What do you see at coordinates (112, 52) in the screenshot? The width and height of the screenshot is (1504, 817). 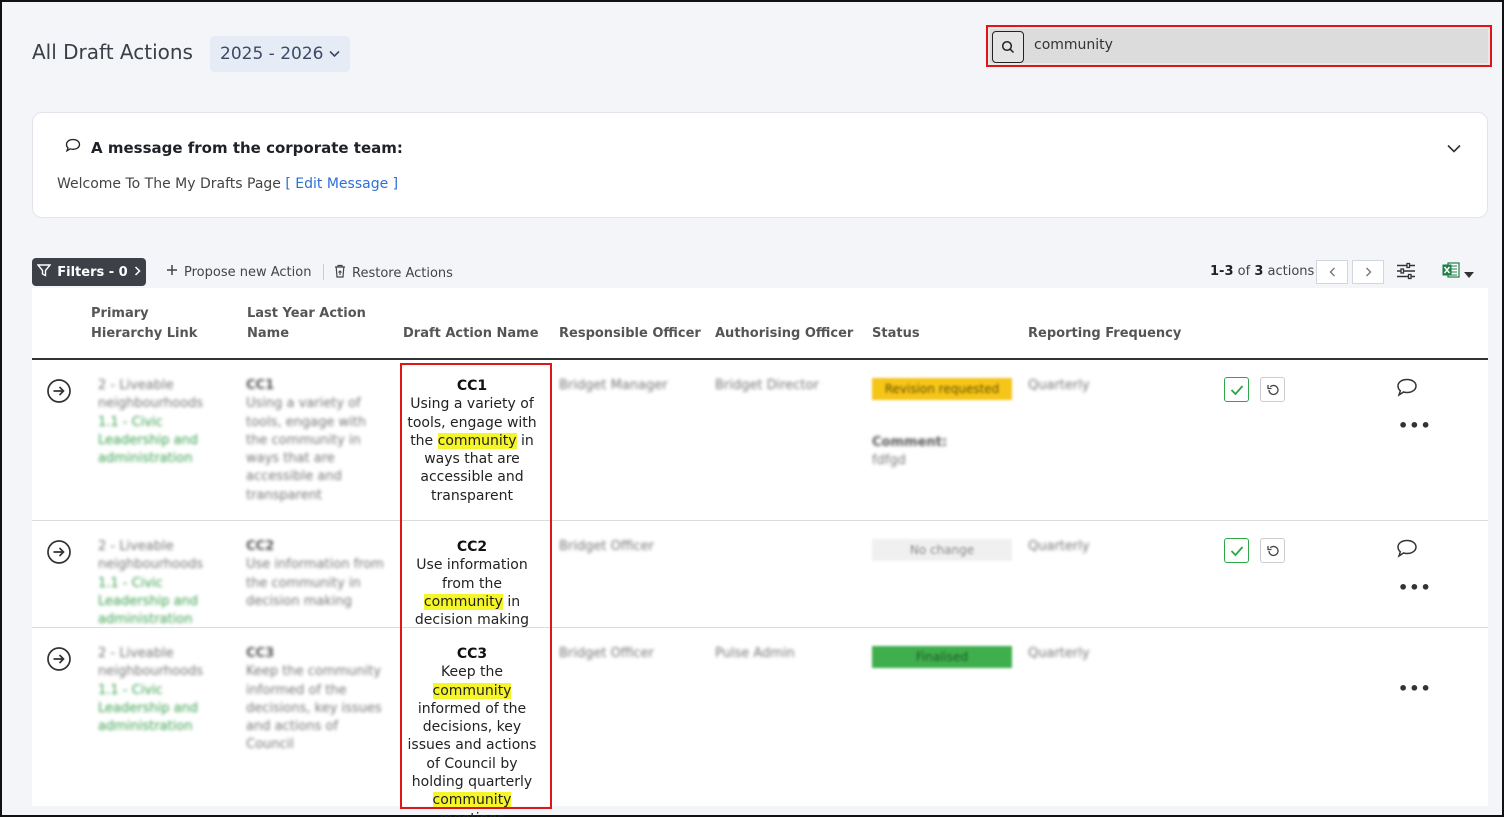 I see `page-title: All Draft Actions` at bounding box center [112, 52].